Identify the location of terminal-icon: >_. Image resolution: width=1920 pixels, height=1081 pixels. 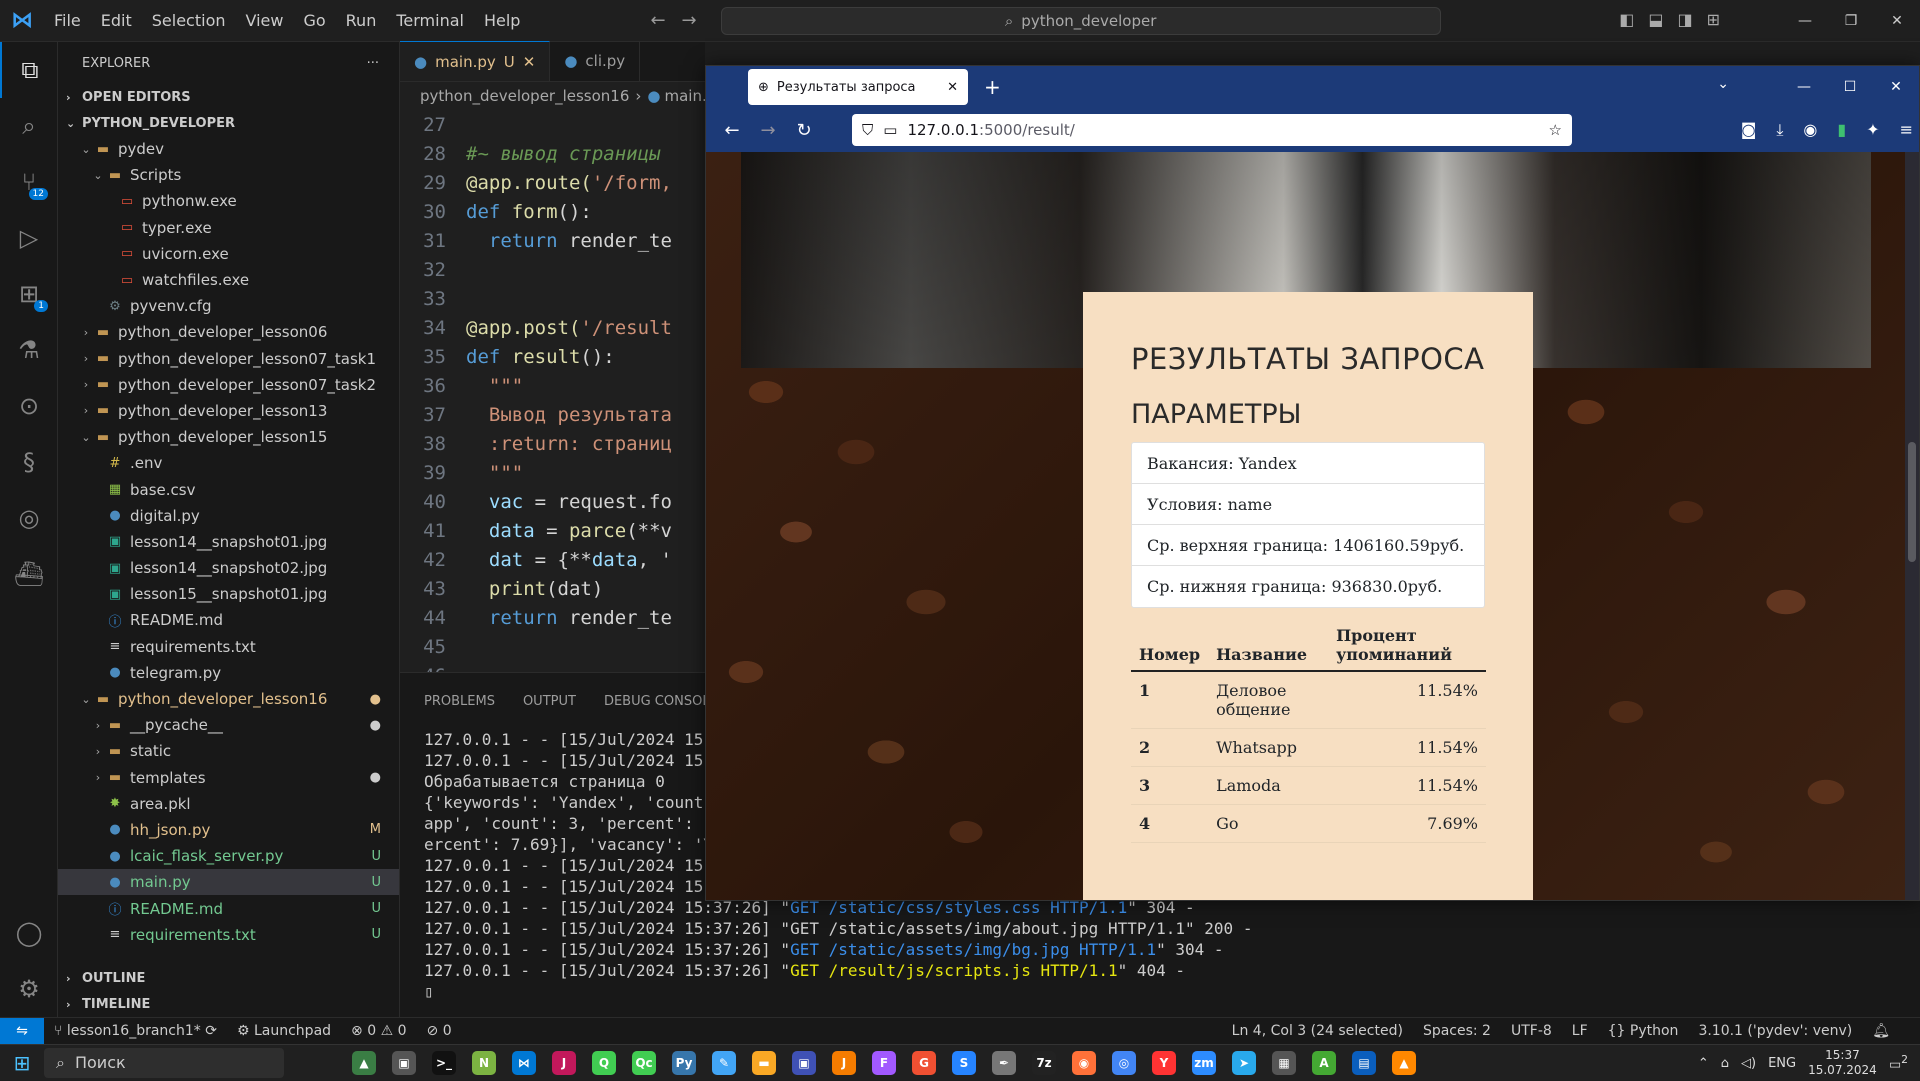
(444, 1063).